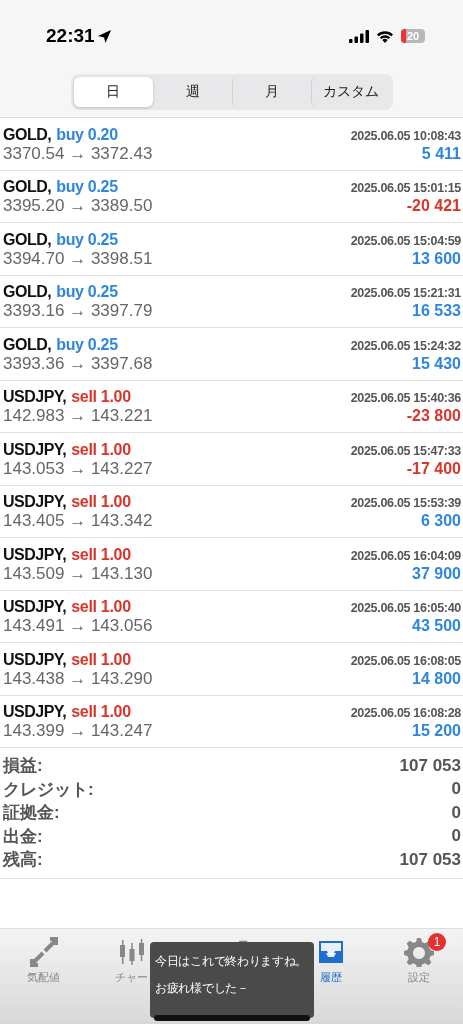 Image resolution: width=463 pixels, height=1024 pixels. Describe the element at coordinates (48, 789) in the screenshot. I see `summary-label: クレジット:` at that location.